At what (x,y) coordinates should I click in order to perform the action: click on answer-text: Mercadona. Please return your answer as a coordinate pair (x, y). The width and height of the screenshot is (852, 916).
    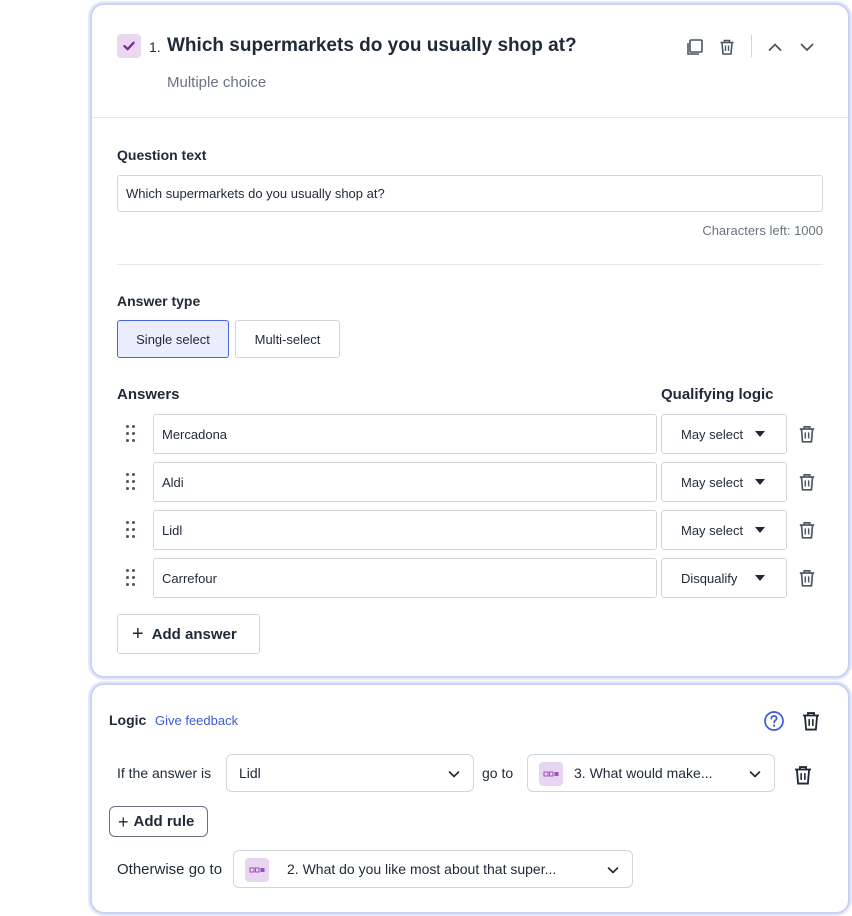
    Looking at the image, I should click on (195, 434).